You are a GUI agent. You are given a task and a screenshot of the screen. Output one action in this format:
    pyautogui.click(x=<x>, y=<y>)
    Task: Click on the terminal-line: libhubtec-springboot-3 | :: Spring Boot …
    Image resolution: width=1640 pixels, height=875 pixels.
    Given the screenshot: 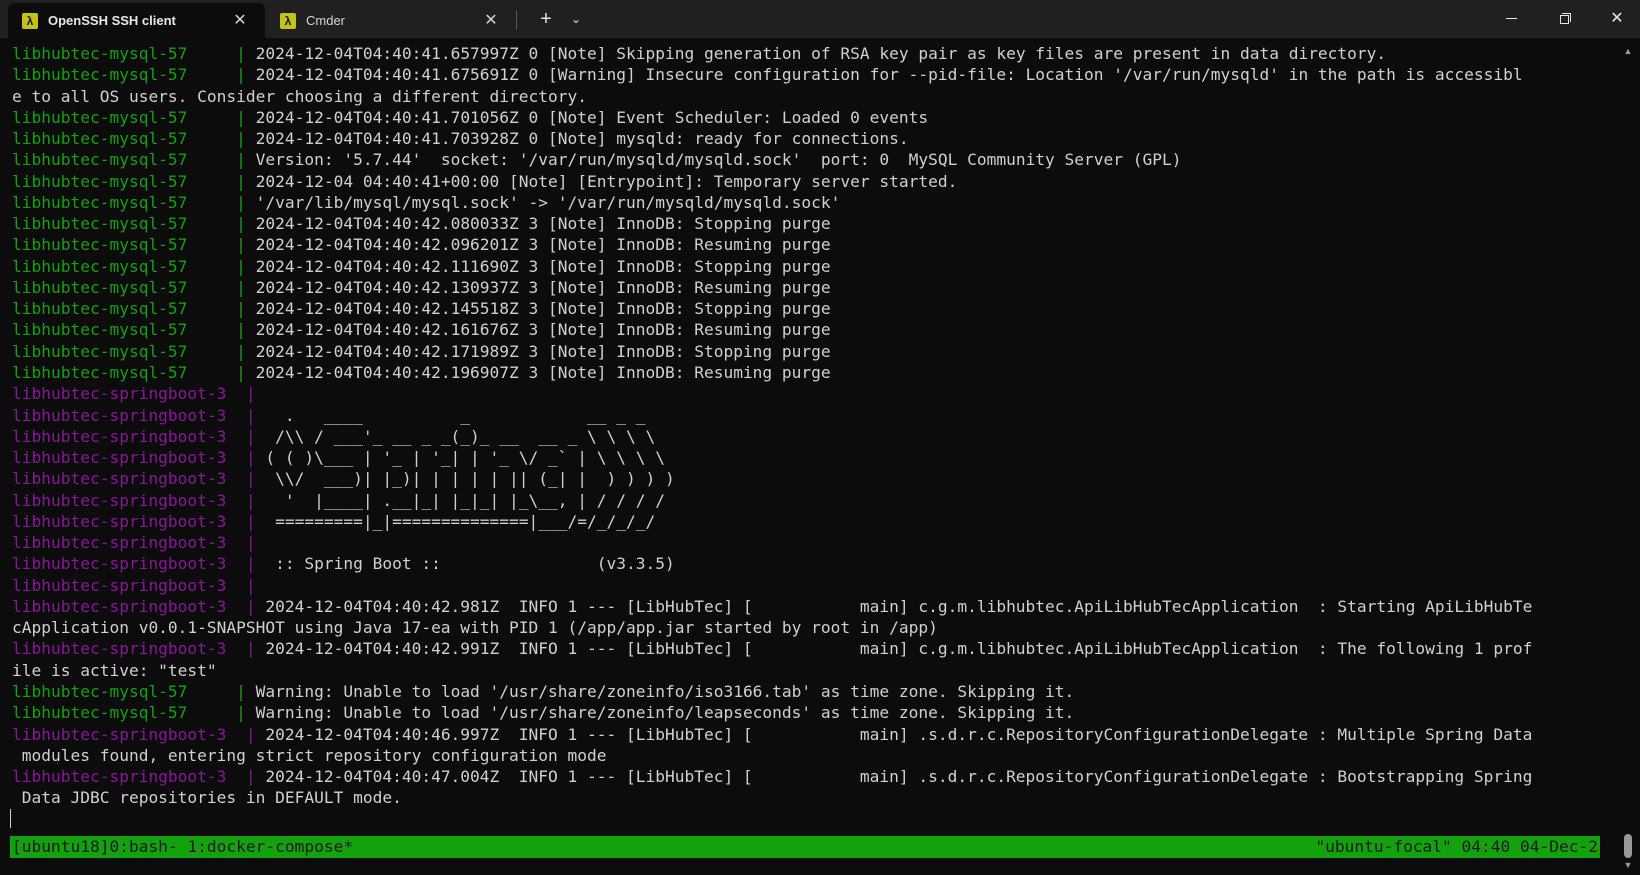 What is the action you would take?
    pyautogui.click(x=812, y=563)
    